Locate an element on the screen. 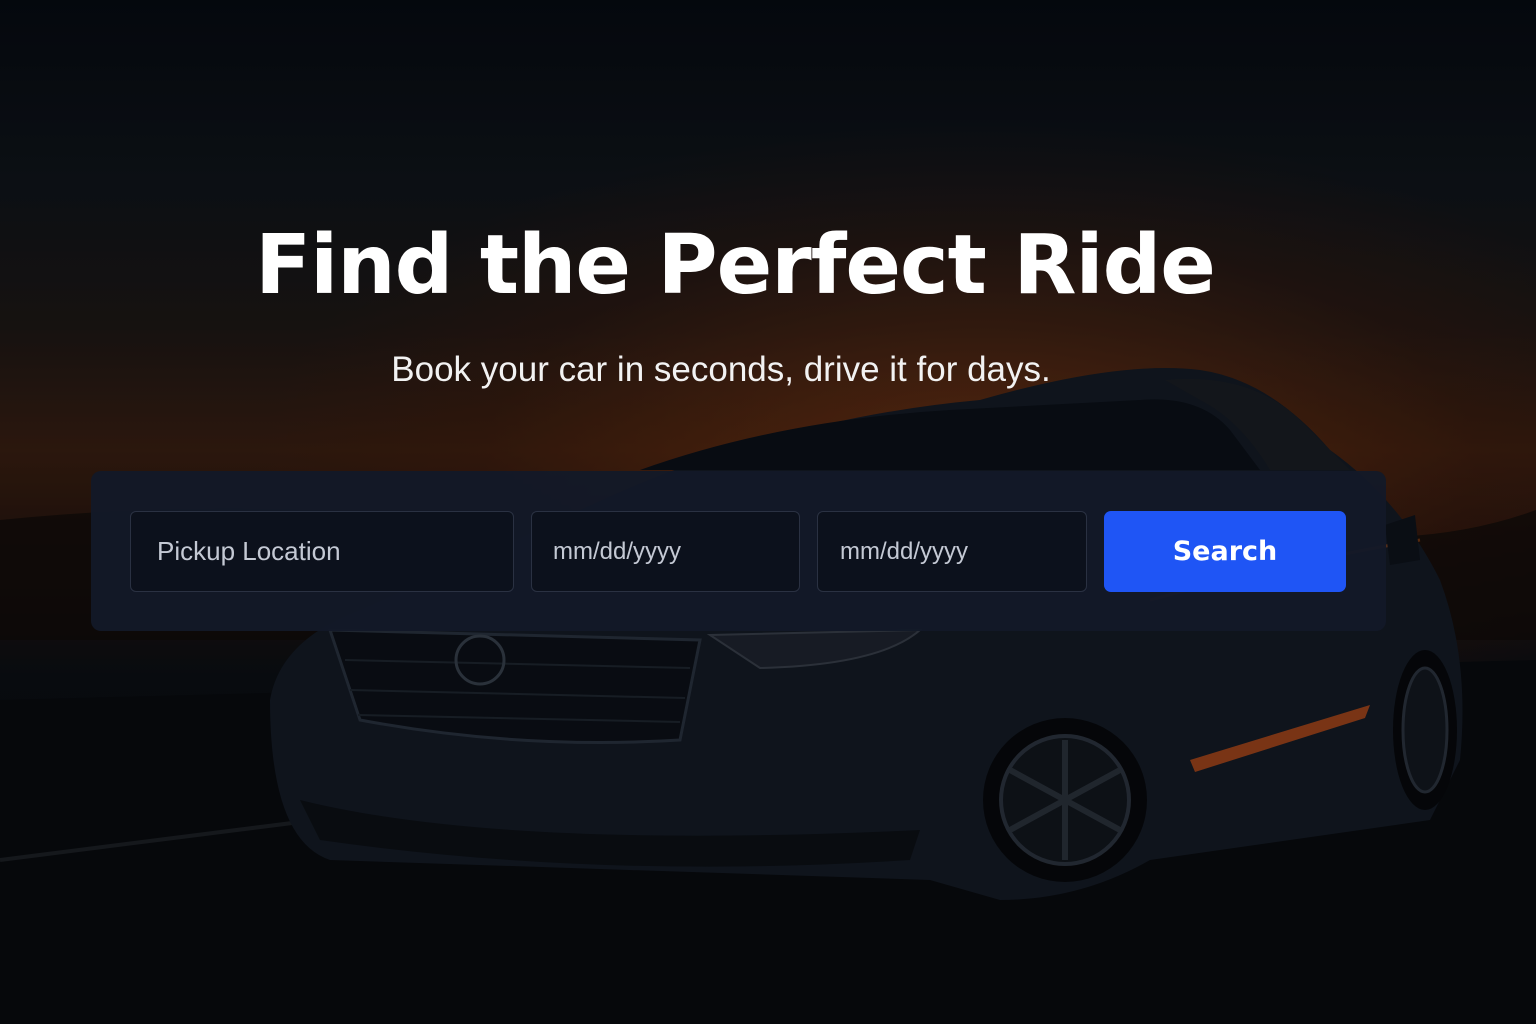 The height and width of the screenshot is (1024, 1536). page-title: Find the Perfect Ride is located at coordinates (735, 265).